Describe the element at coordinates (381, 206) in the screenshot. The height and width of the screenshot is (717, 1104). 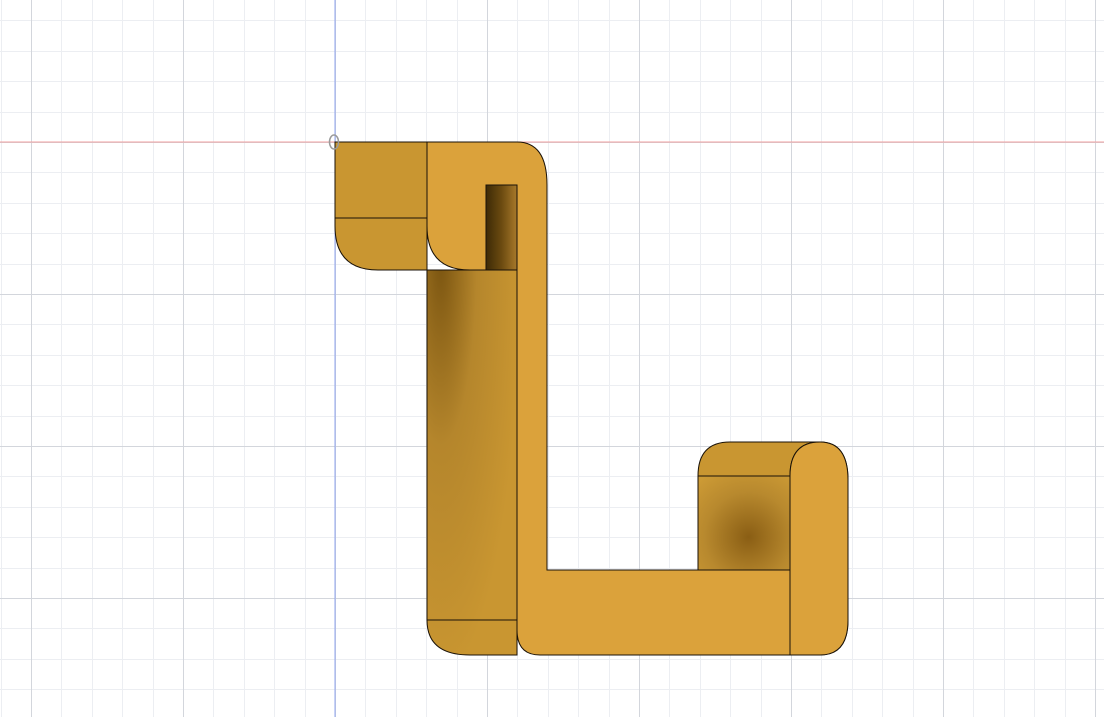
I see `top-left-block-side` at that location.